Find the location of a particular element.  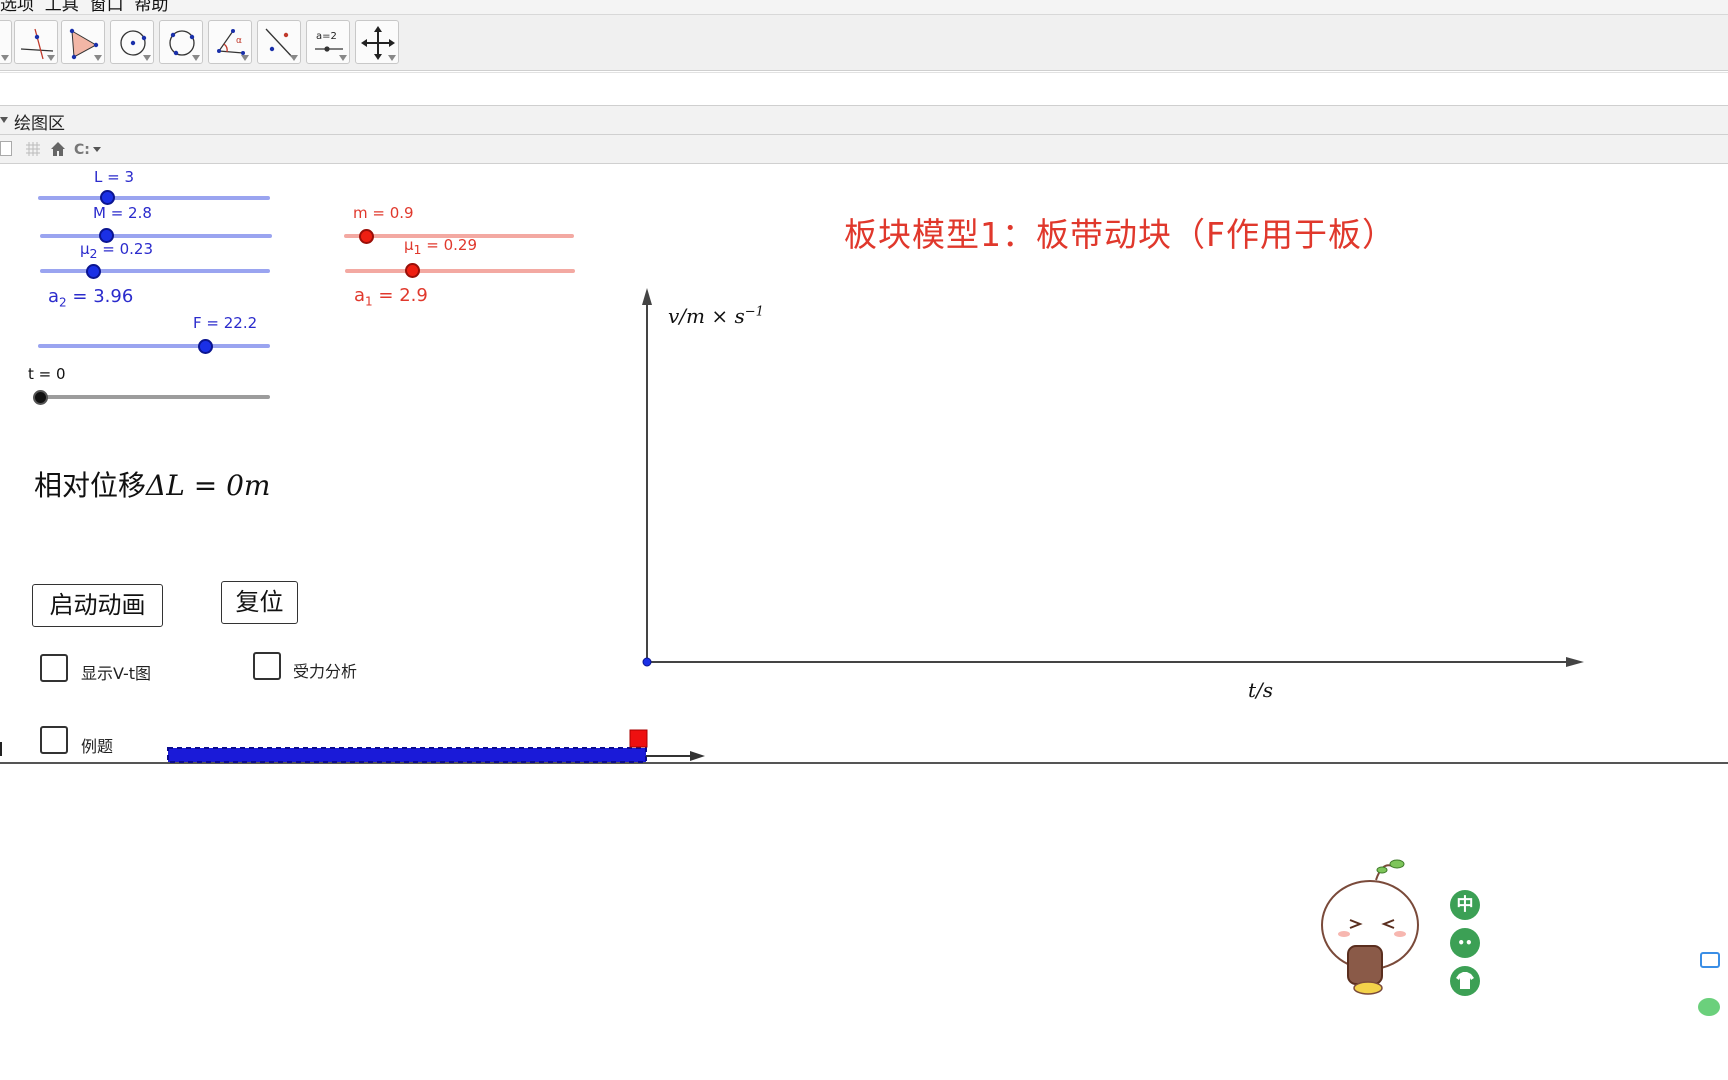

force-arrow-head is located at coordinates (697, 756).